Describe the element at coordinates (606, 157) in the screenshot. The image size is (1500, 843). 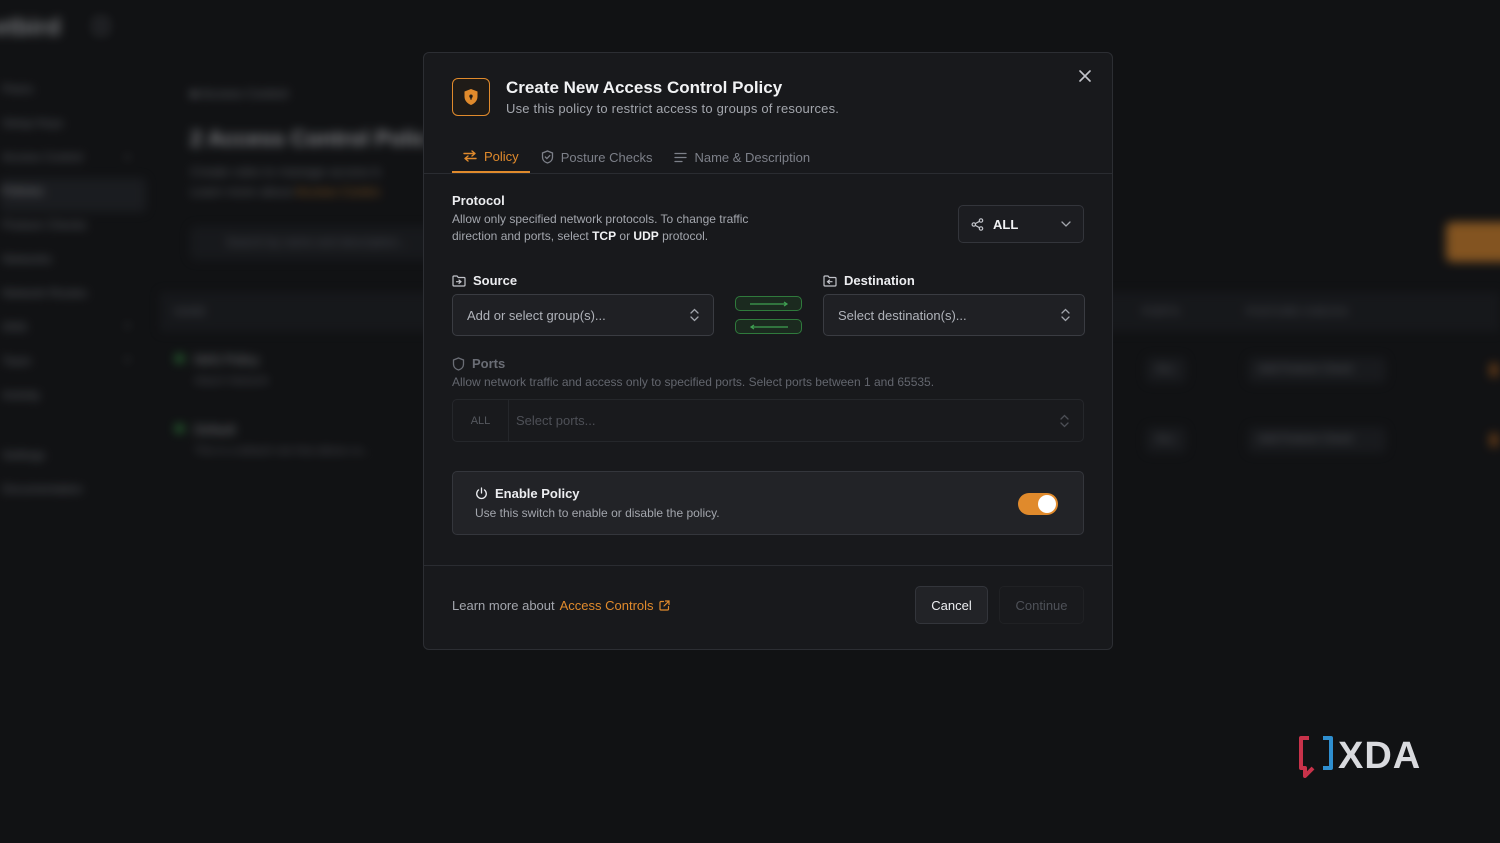
I see `tab-posture-checks-label: Posture Checks` at that location.